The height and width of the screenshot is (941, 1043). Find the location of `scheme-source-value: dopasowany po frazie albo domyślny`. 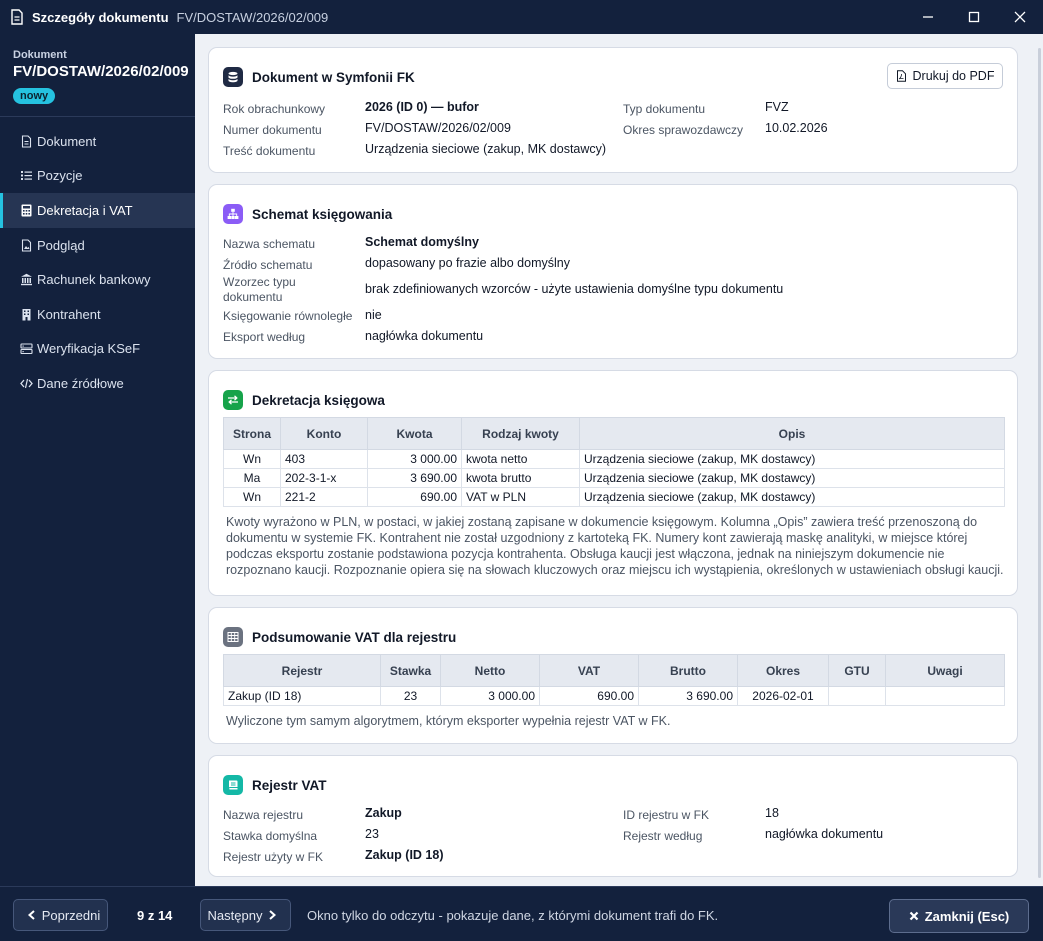

scheme-source-value: dopasowany po frazie albo domyślny is located at coordinates (467, 263).